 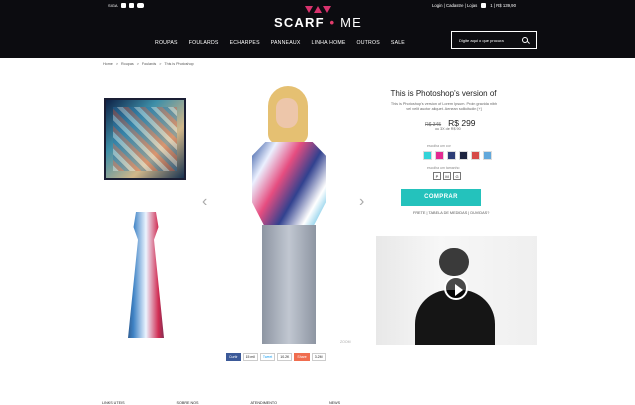 I want to click on product-help-links: FRETE | TABELA DE MEDIDAS | DUVIDAS?, so click(x=451, y=213).